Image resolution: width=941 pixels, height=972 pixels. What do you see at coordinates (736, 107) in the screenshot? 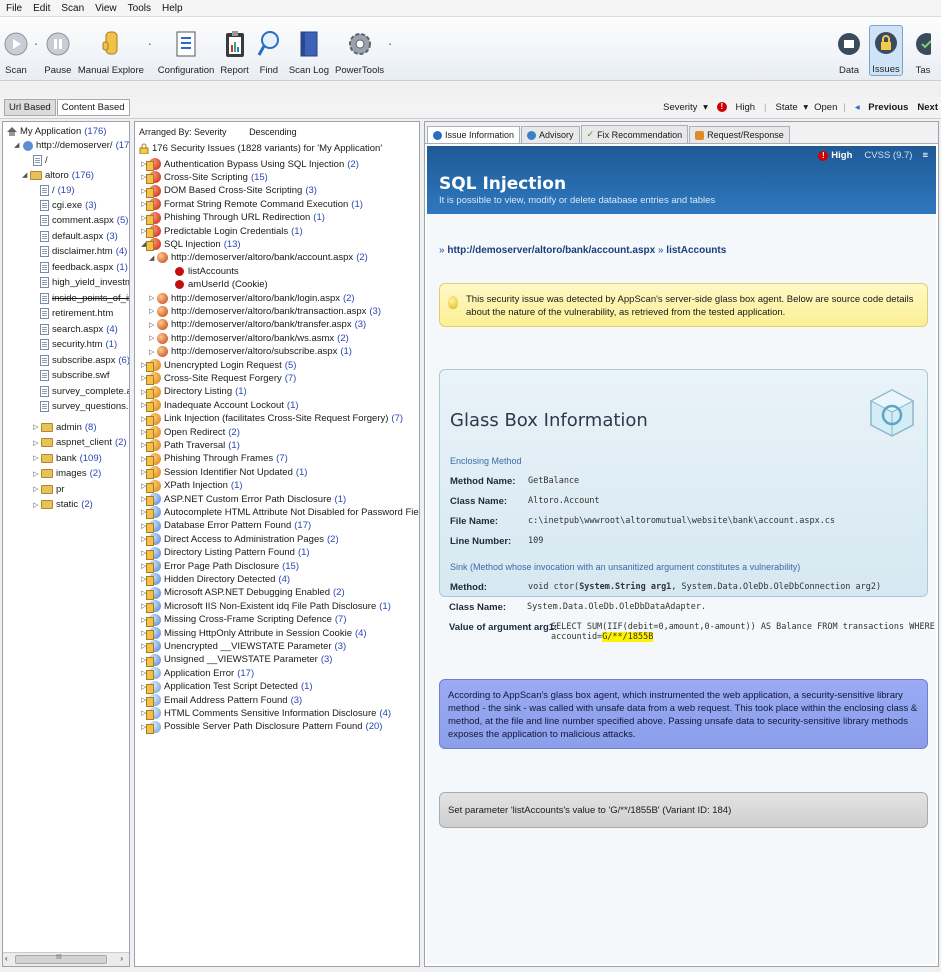
I see `severity-high-filter: ! High` at bounding box center [736, 107].